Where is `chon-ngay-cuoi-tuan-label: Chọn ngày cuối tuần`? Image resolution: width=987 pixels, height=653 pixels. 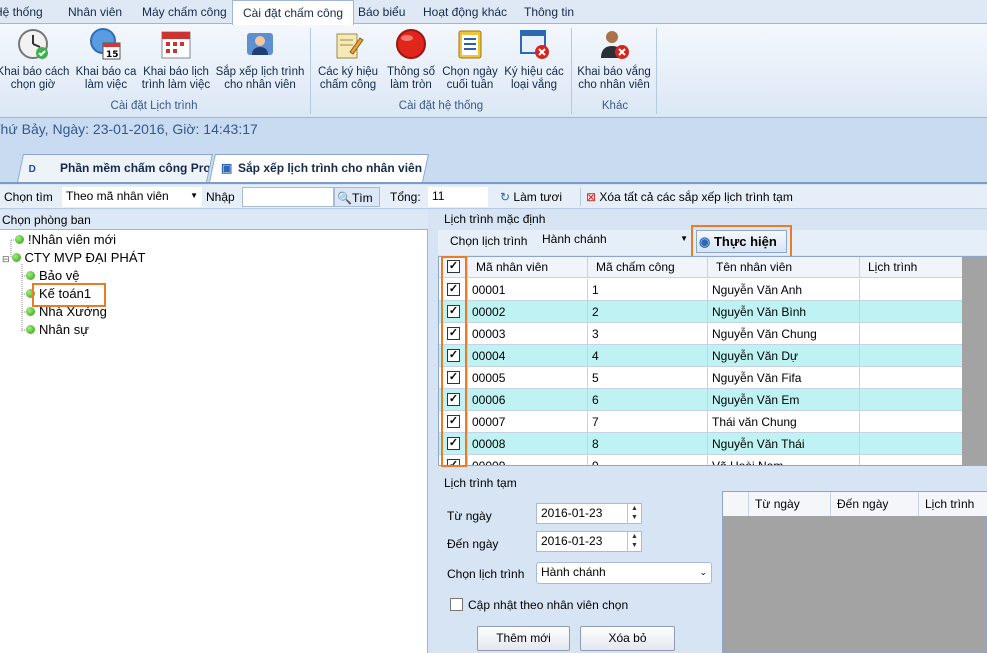 chon-ngay-cuoi-tuan-label: Chọn ngày cuối tuần is located at coordinates (470, 78).